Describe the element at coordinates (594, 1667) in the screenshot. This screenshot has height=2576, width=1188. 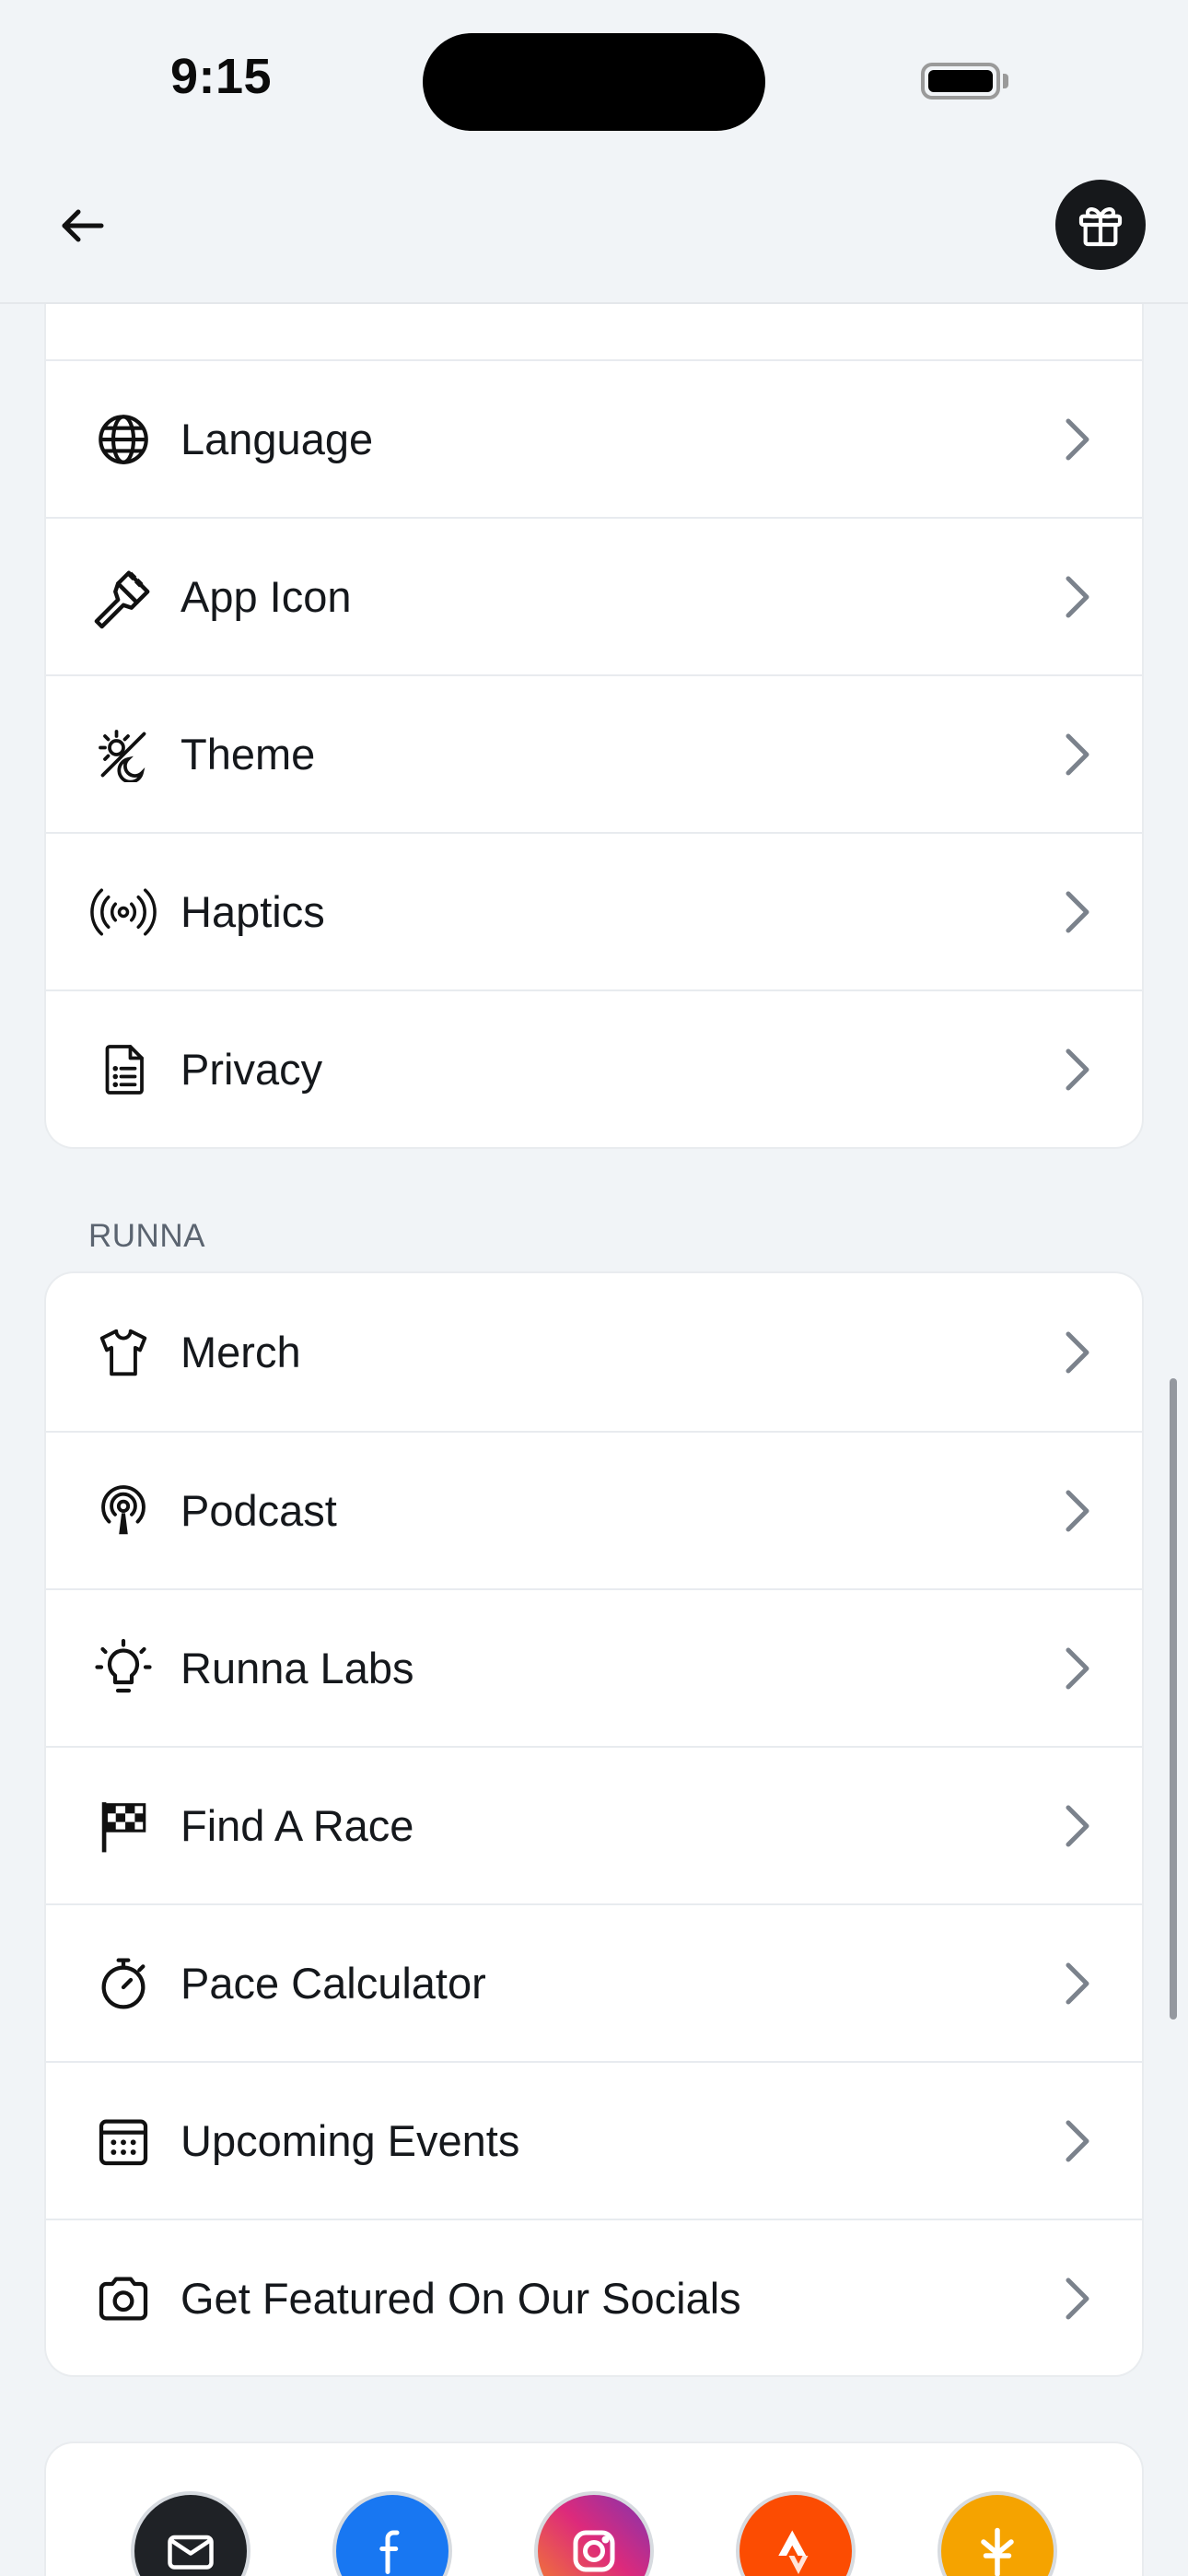
I see `runna-row-runna-labs: Runna Labs` at that location.